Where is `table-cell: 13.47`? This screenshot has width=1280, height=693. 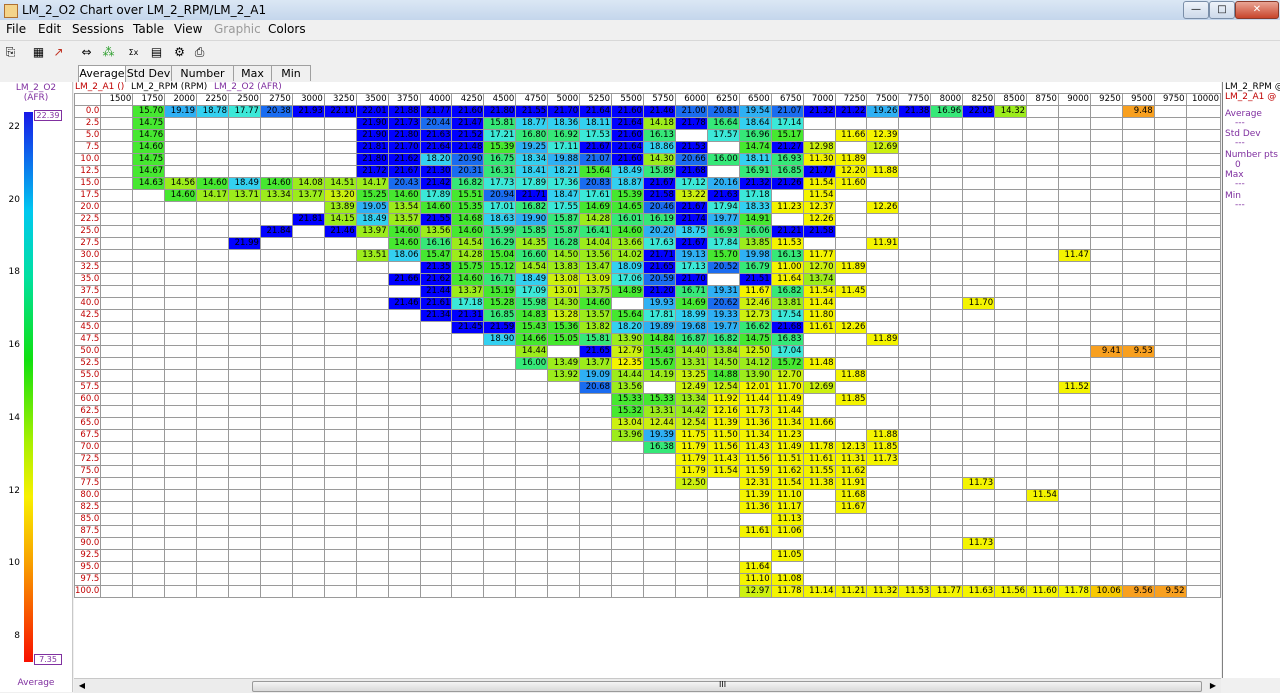 table-cell: 13.47 is located at coordinates (596, 267).